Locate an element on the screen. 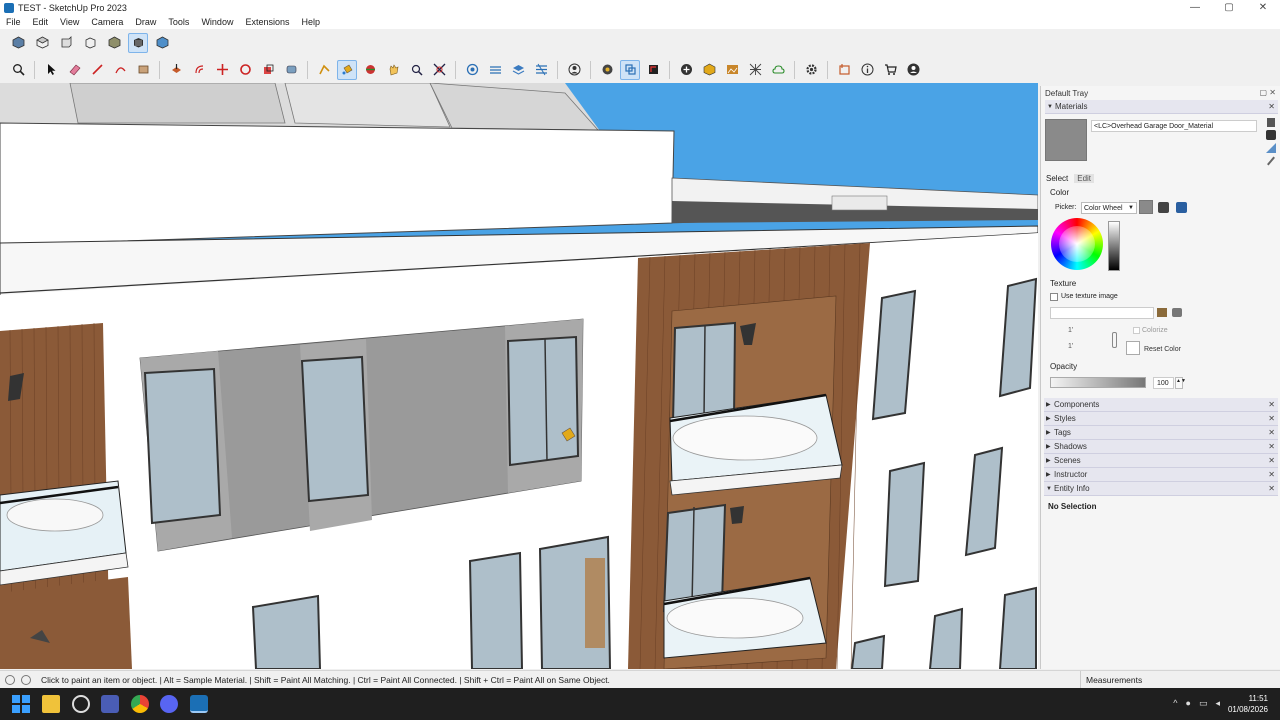 The width and height of the screenshot is (1280, 720). zoom-window-button is located at coordinates (416, 70).